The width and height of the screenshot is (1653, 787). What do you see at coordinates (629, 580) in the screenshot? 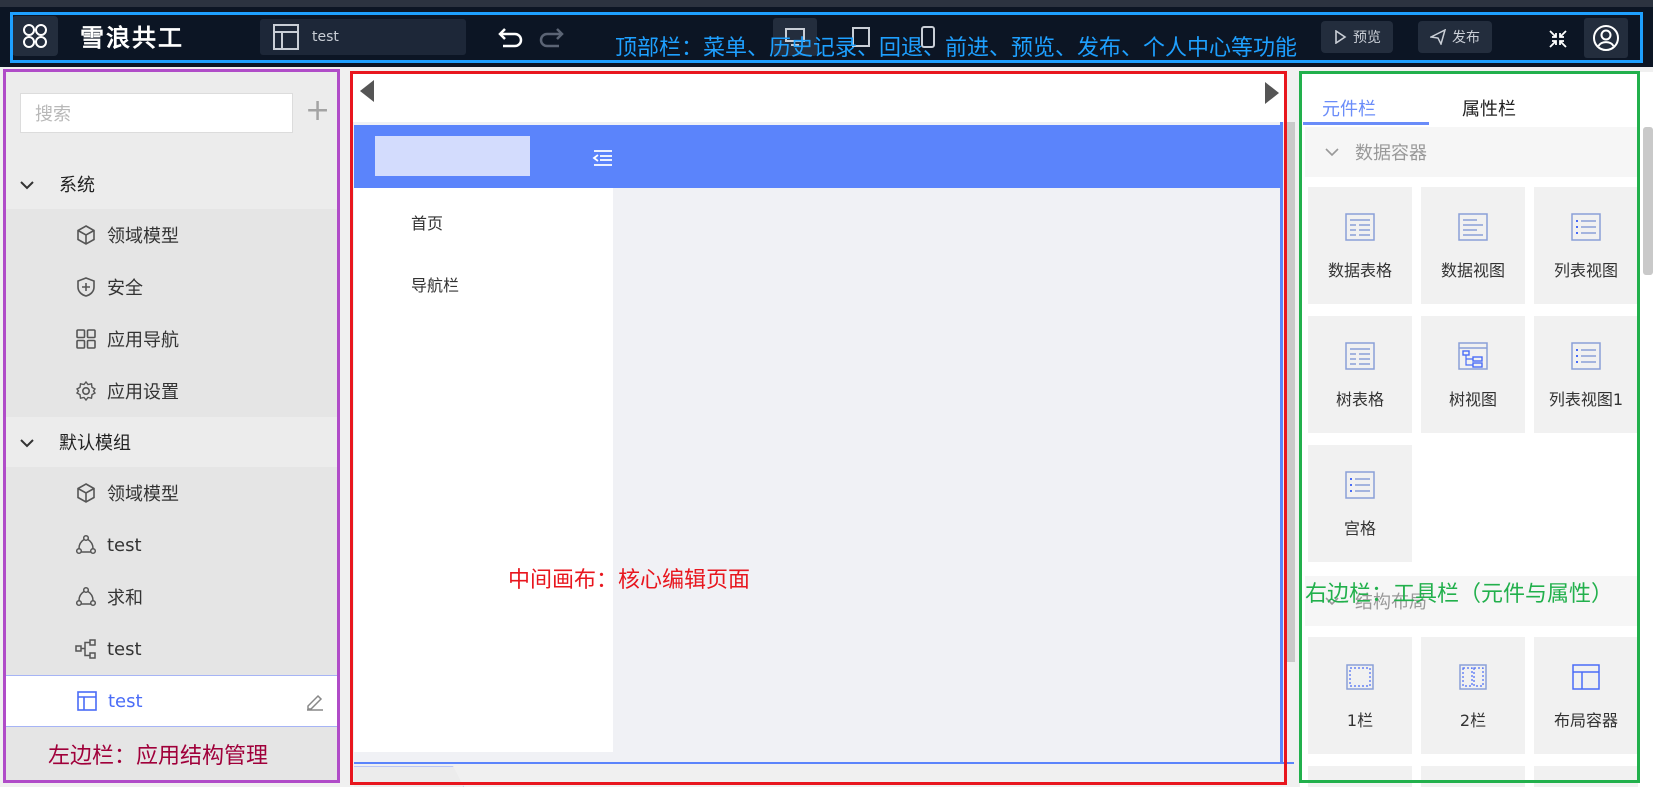
I see `annotation-center-label: 中间画布：核心编辑页面` at bounding box center [629, 580].